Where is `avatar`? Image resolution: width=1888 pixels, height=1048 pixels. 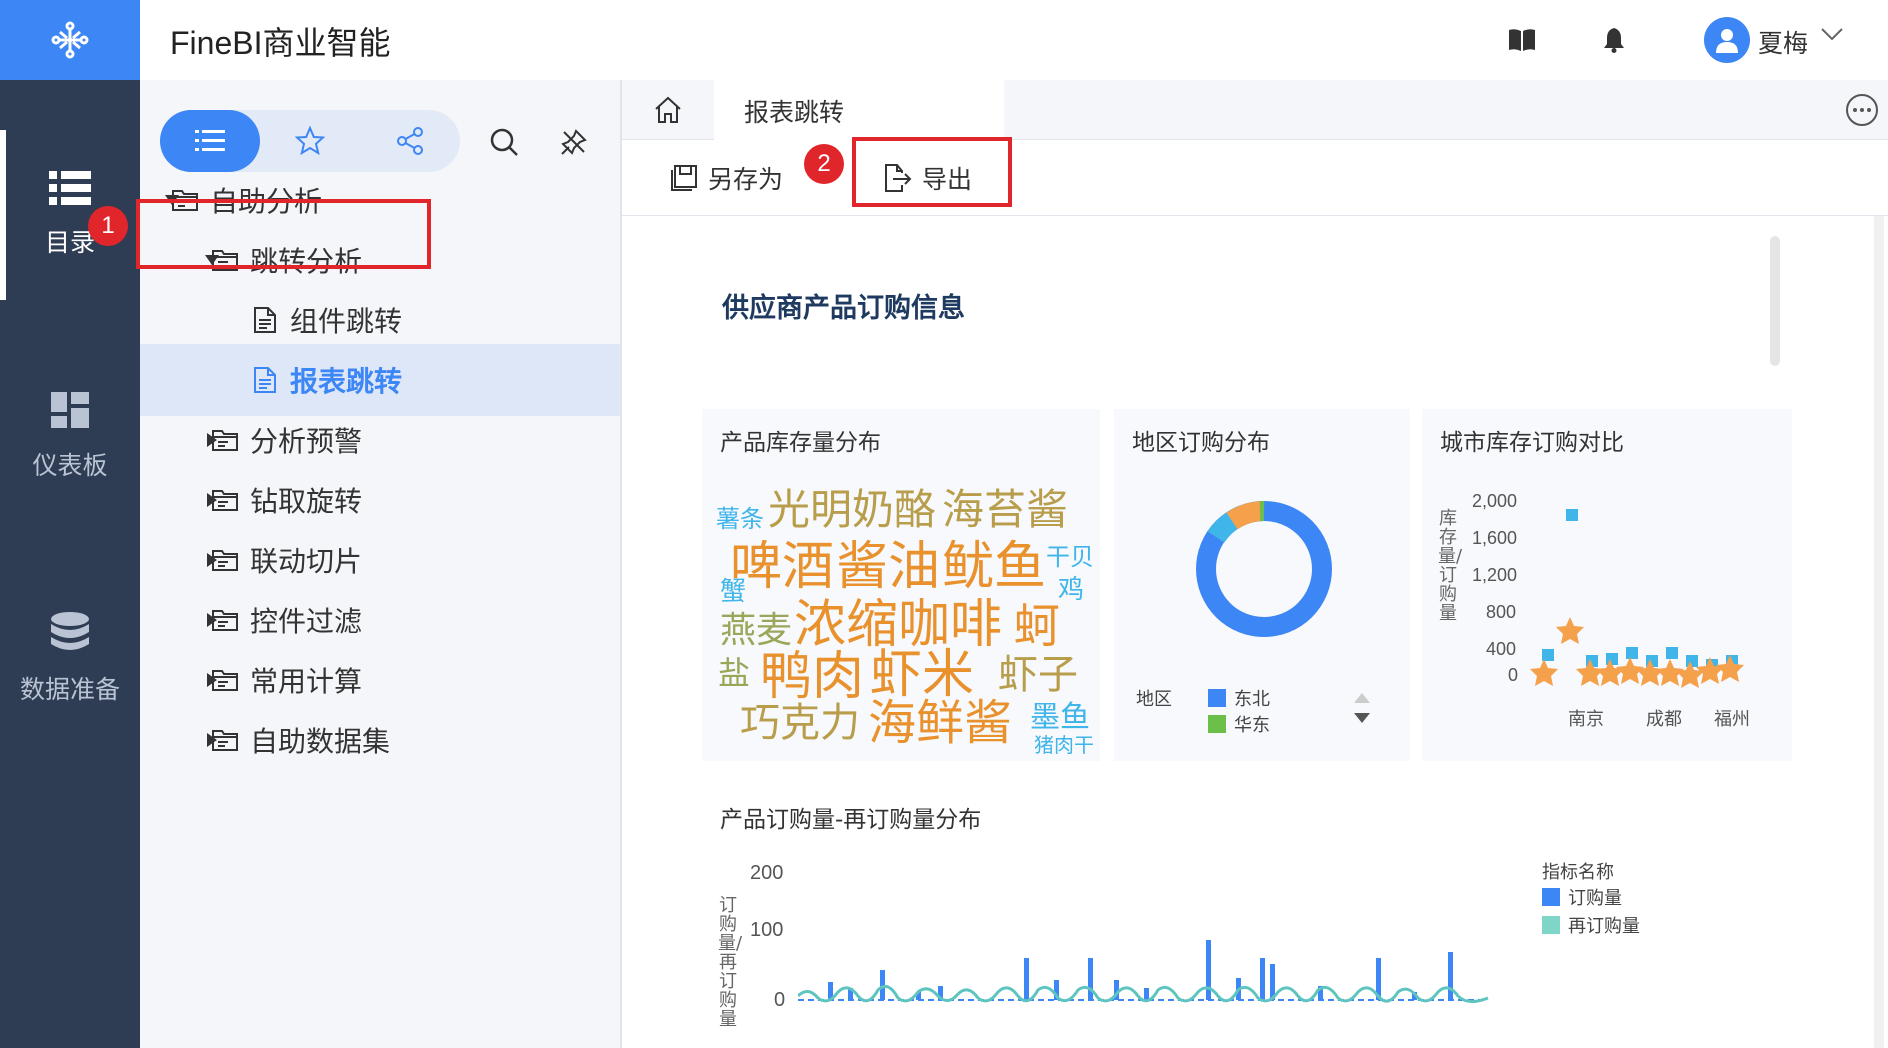 avatar is located at coordinates (1727, 40).